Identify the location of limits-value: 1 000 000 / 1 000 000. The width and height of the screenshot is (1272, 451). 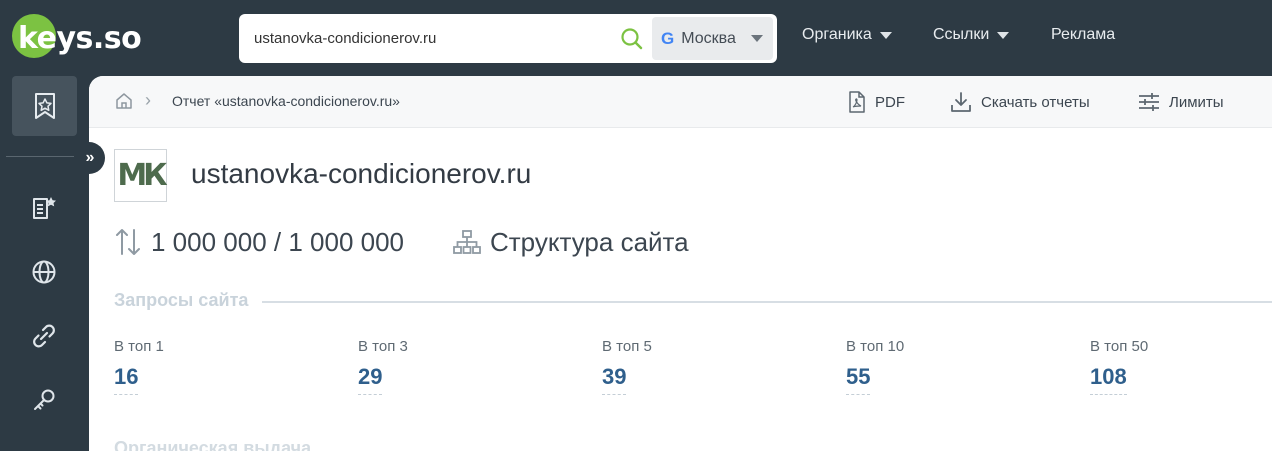
(278, 241).